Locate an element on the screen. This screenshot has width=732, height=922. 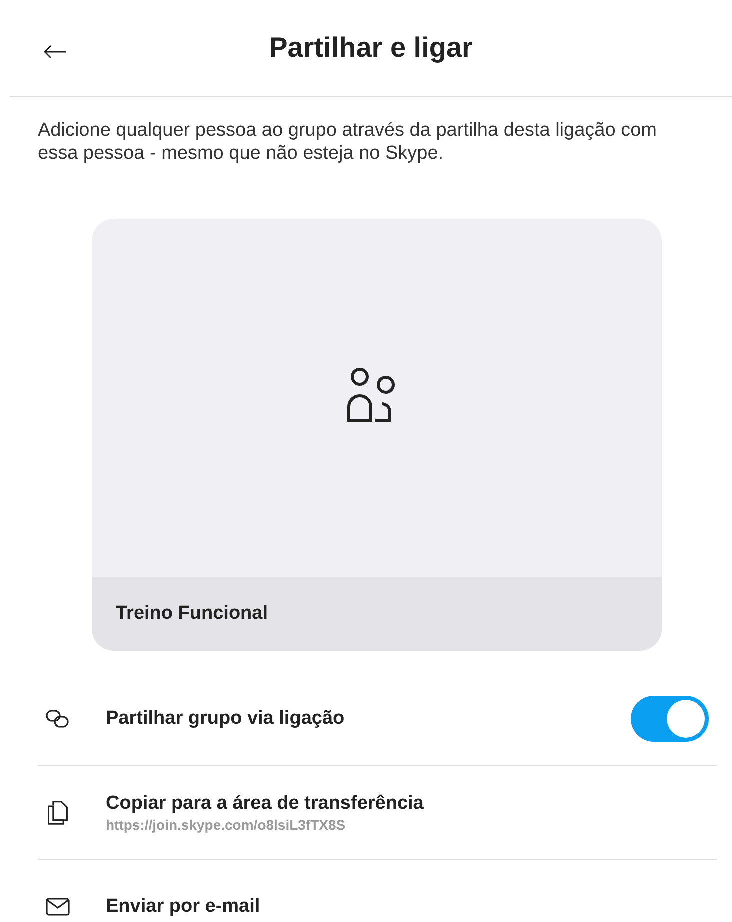
mail-icon is located at coordinates (58, 907).